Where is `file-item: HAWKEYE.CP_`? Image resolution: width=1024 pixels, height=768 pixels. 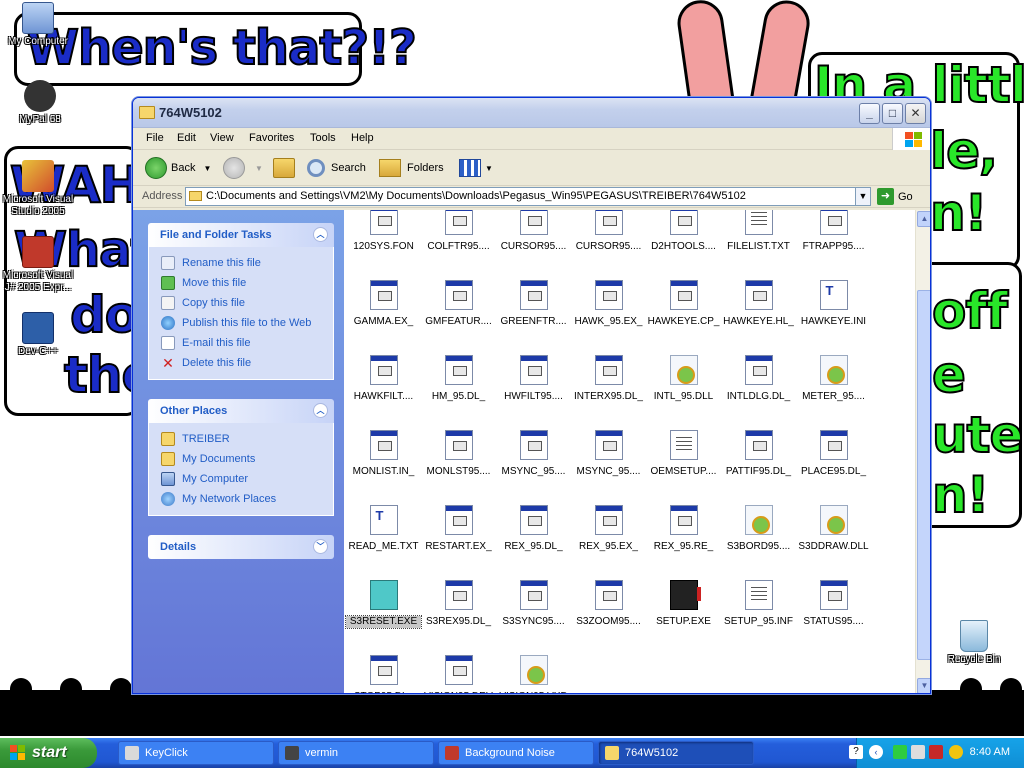
file-item: HAWKEYE.CP_ is located at coordinates (683, 304).